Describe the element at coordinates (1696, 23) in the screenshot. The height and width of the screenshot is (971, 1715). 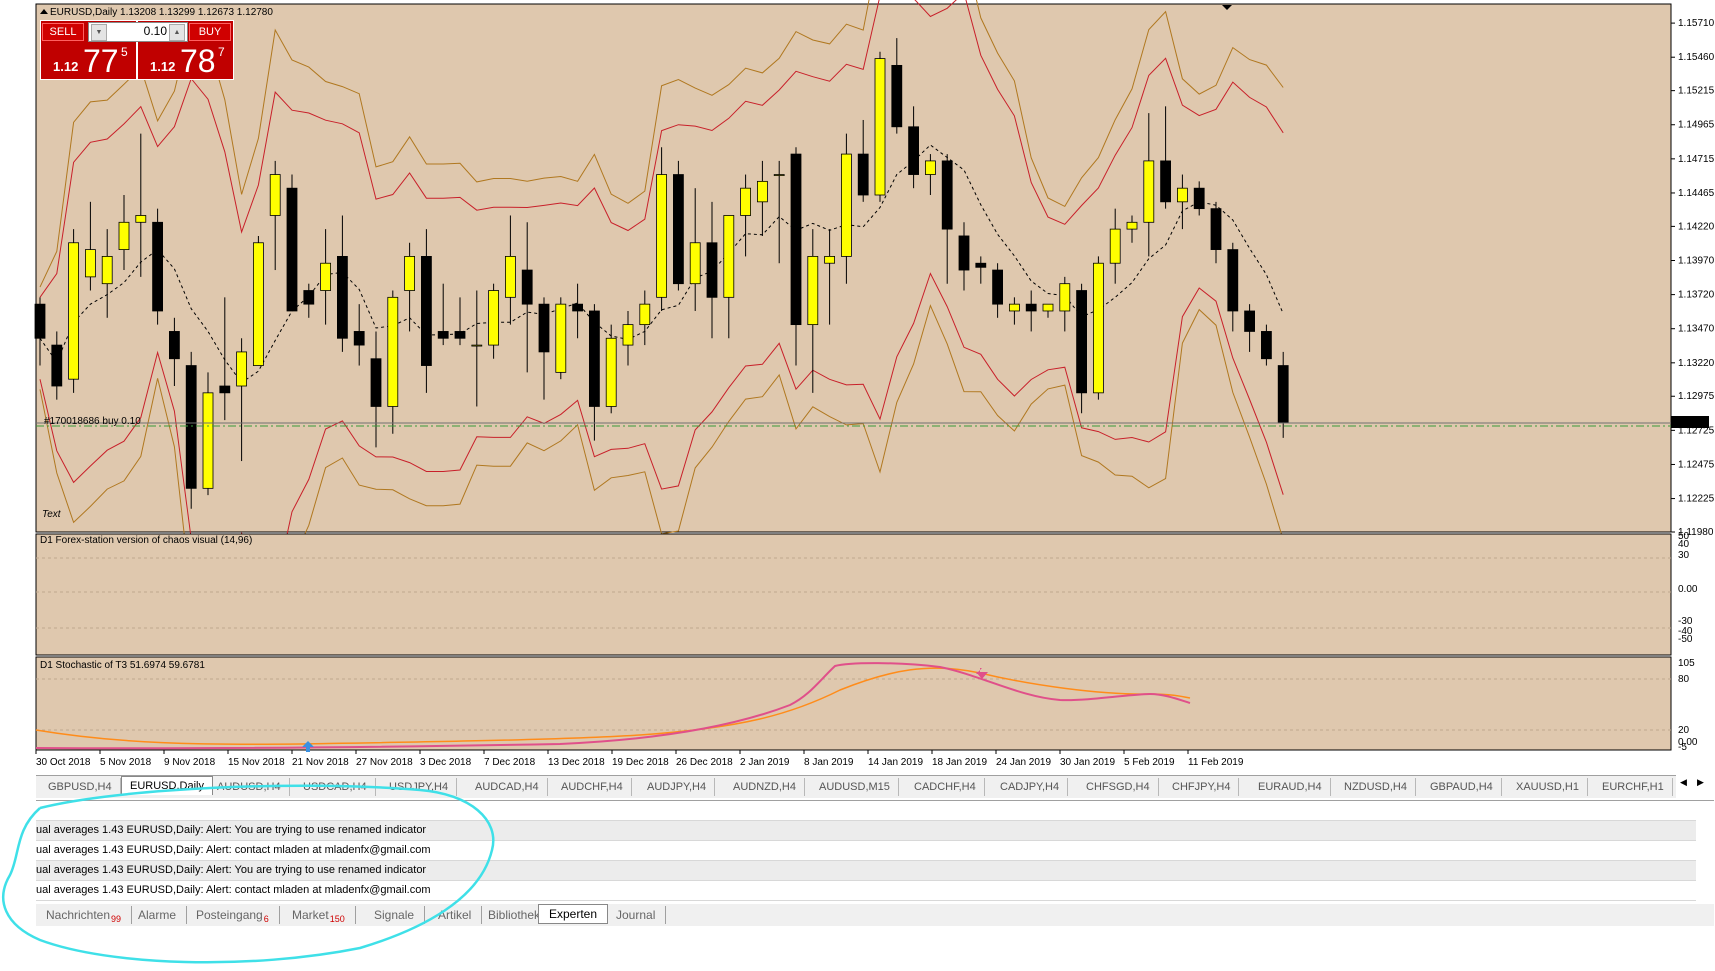
I see `price-tick-label: 1.15710` at that location.